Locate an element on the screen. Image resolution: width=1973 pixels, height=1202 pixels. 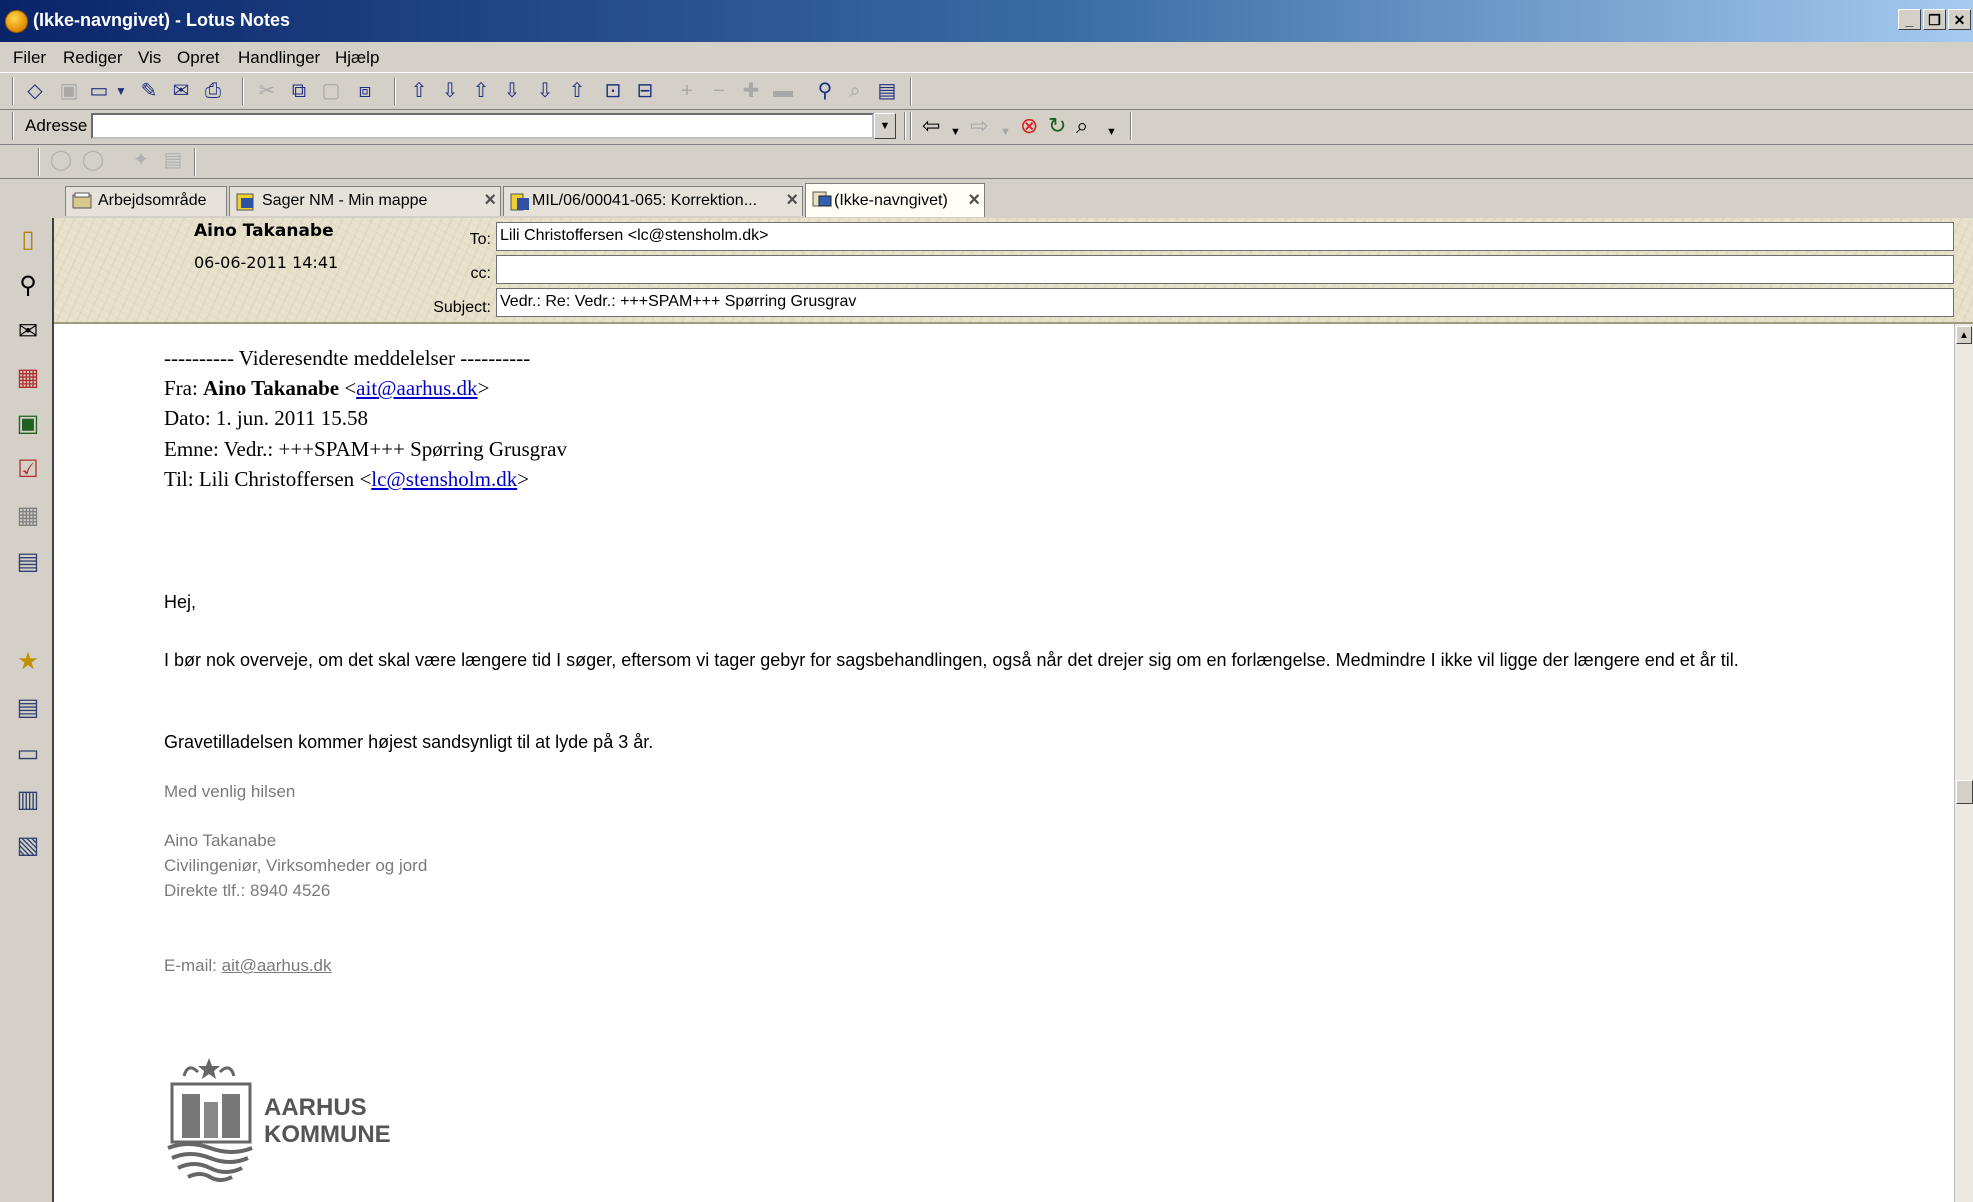
collapse-all-icon: ▬ is located at coordinates (783, 91).